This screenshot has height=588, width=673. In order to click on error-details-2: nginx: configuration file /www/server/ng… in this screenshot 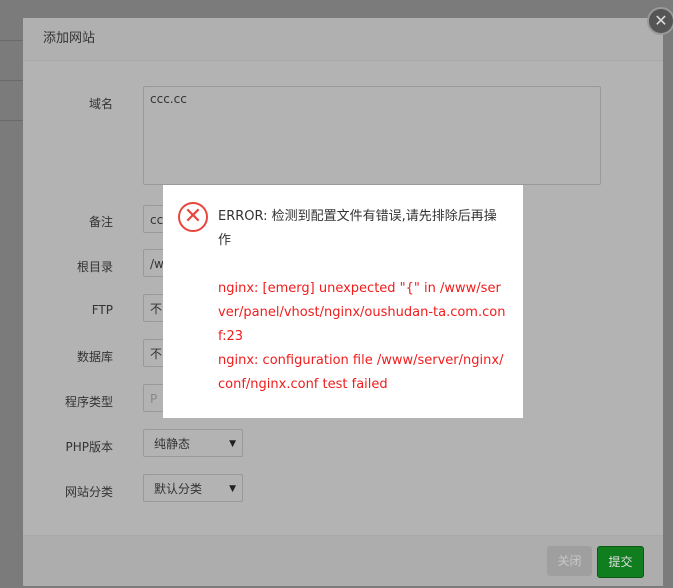, I will do `click(361, 372)`.